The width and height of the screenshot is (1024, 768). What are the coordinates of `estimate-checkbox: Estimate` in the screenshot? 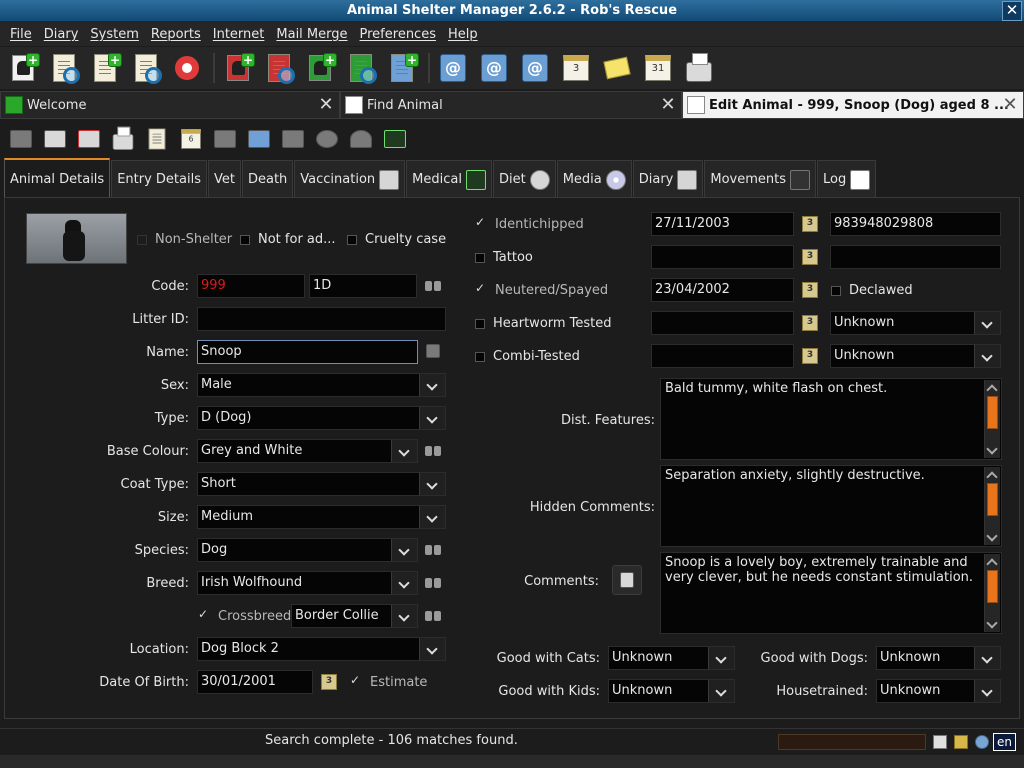 It's located at (388, 682).